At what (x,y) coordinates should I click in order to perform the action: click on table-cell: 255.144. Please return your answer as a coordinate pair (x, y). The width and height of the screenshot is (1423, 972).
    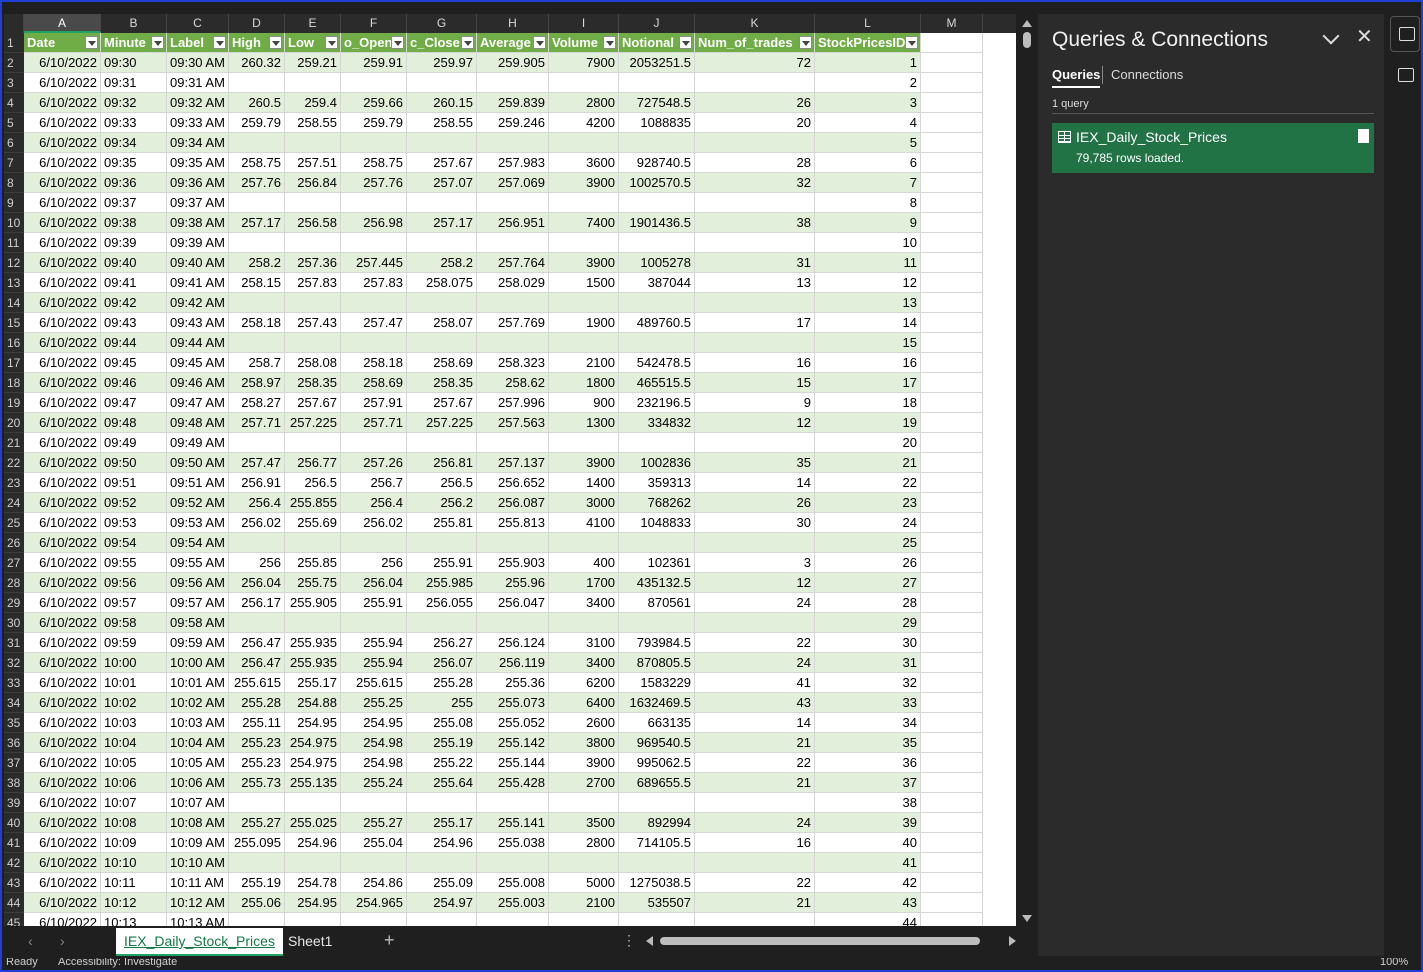
    Looking at the image, I should click on (513, 763).